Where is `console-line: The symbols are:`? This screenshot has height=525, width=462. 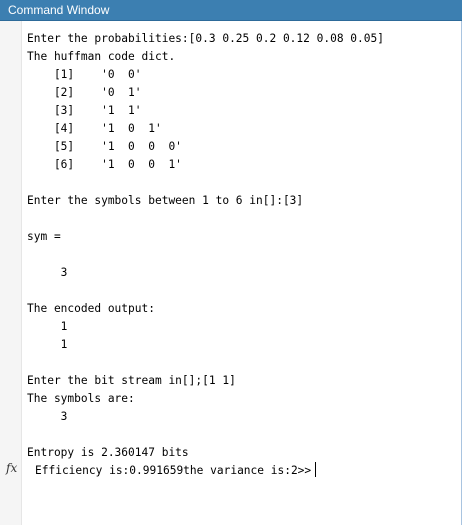
console-line: The symbols are: is located at coordinates (81, 398).